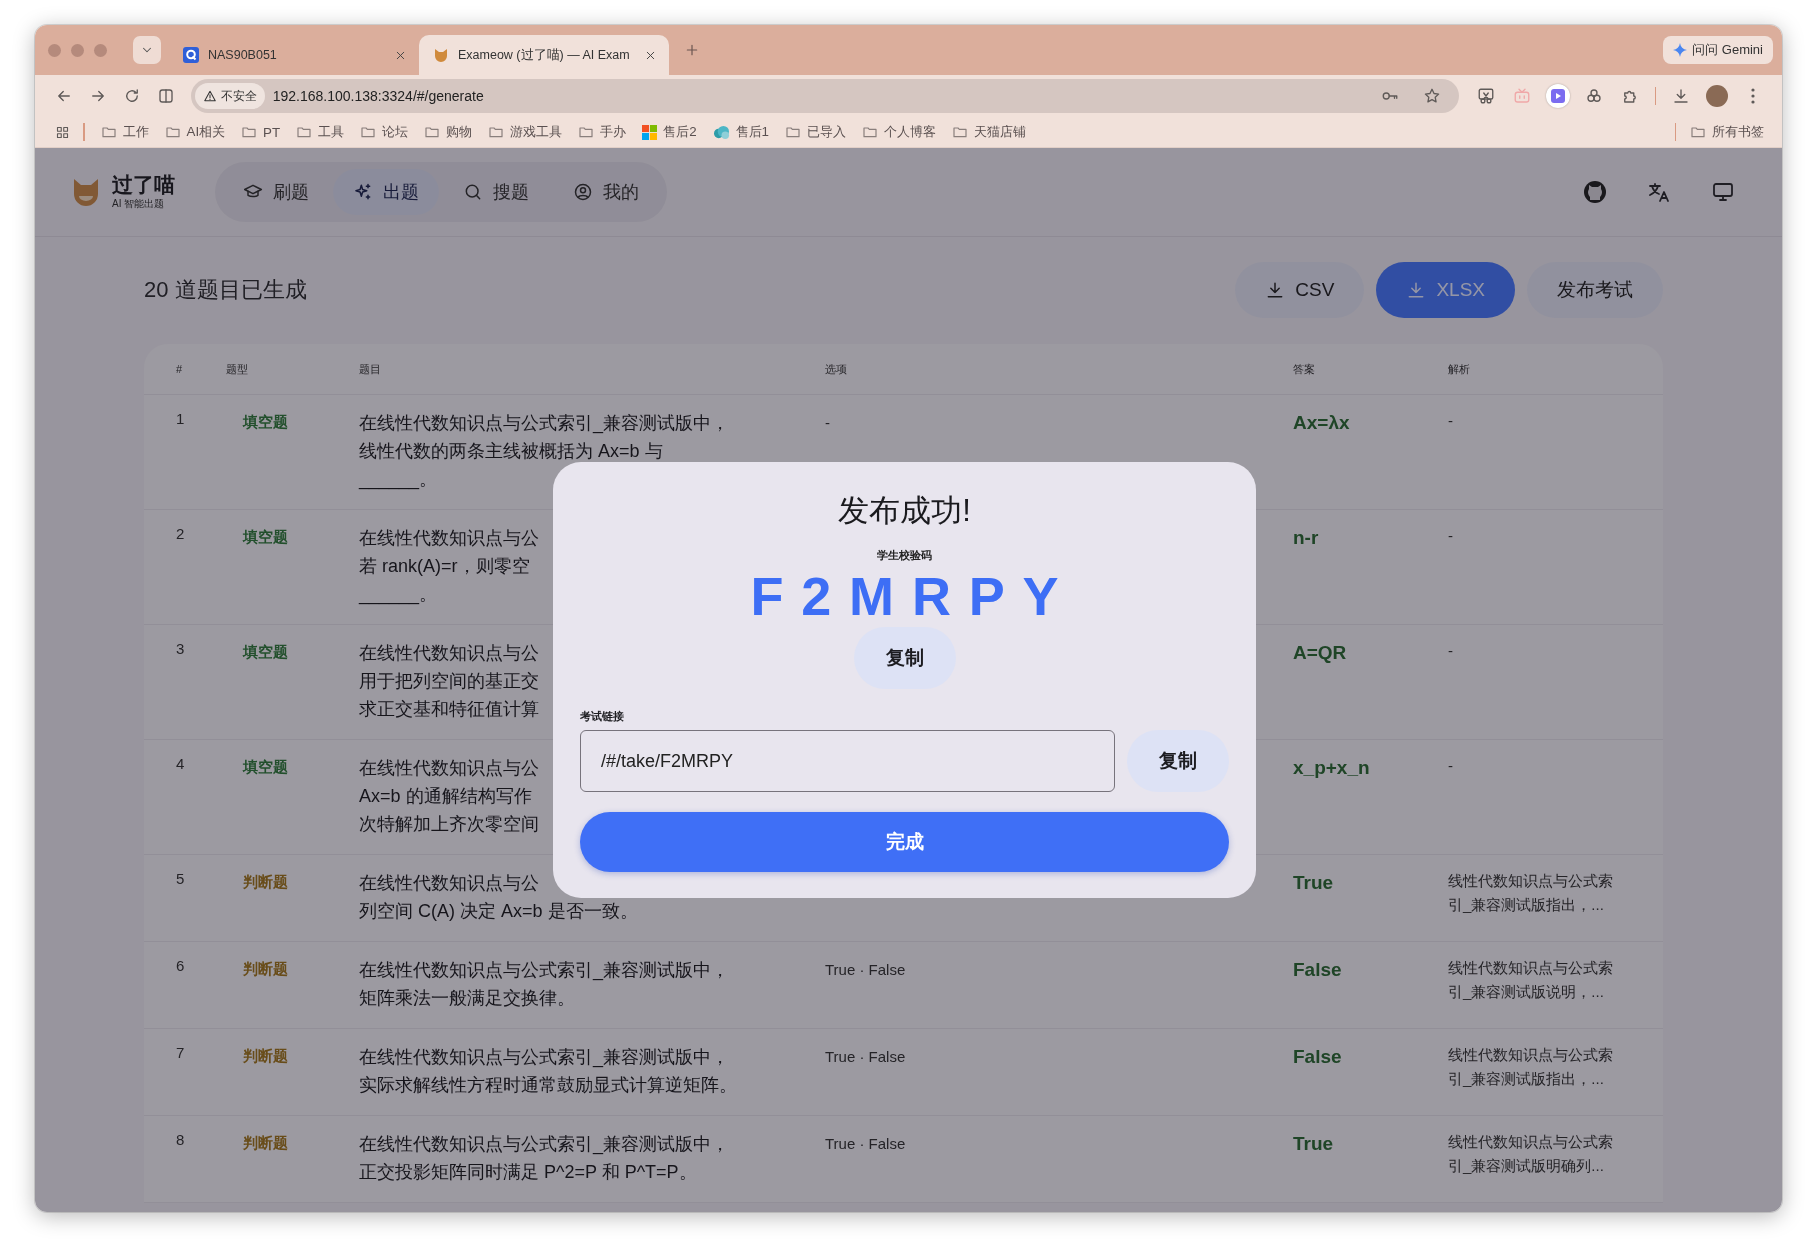 The image size is (1817, 1255). I want to click on row-number: 3, so click(180, 648).